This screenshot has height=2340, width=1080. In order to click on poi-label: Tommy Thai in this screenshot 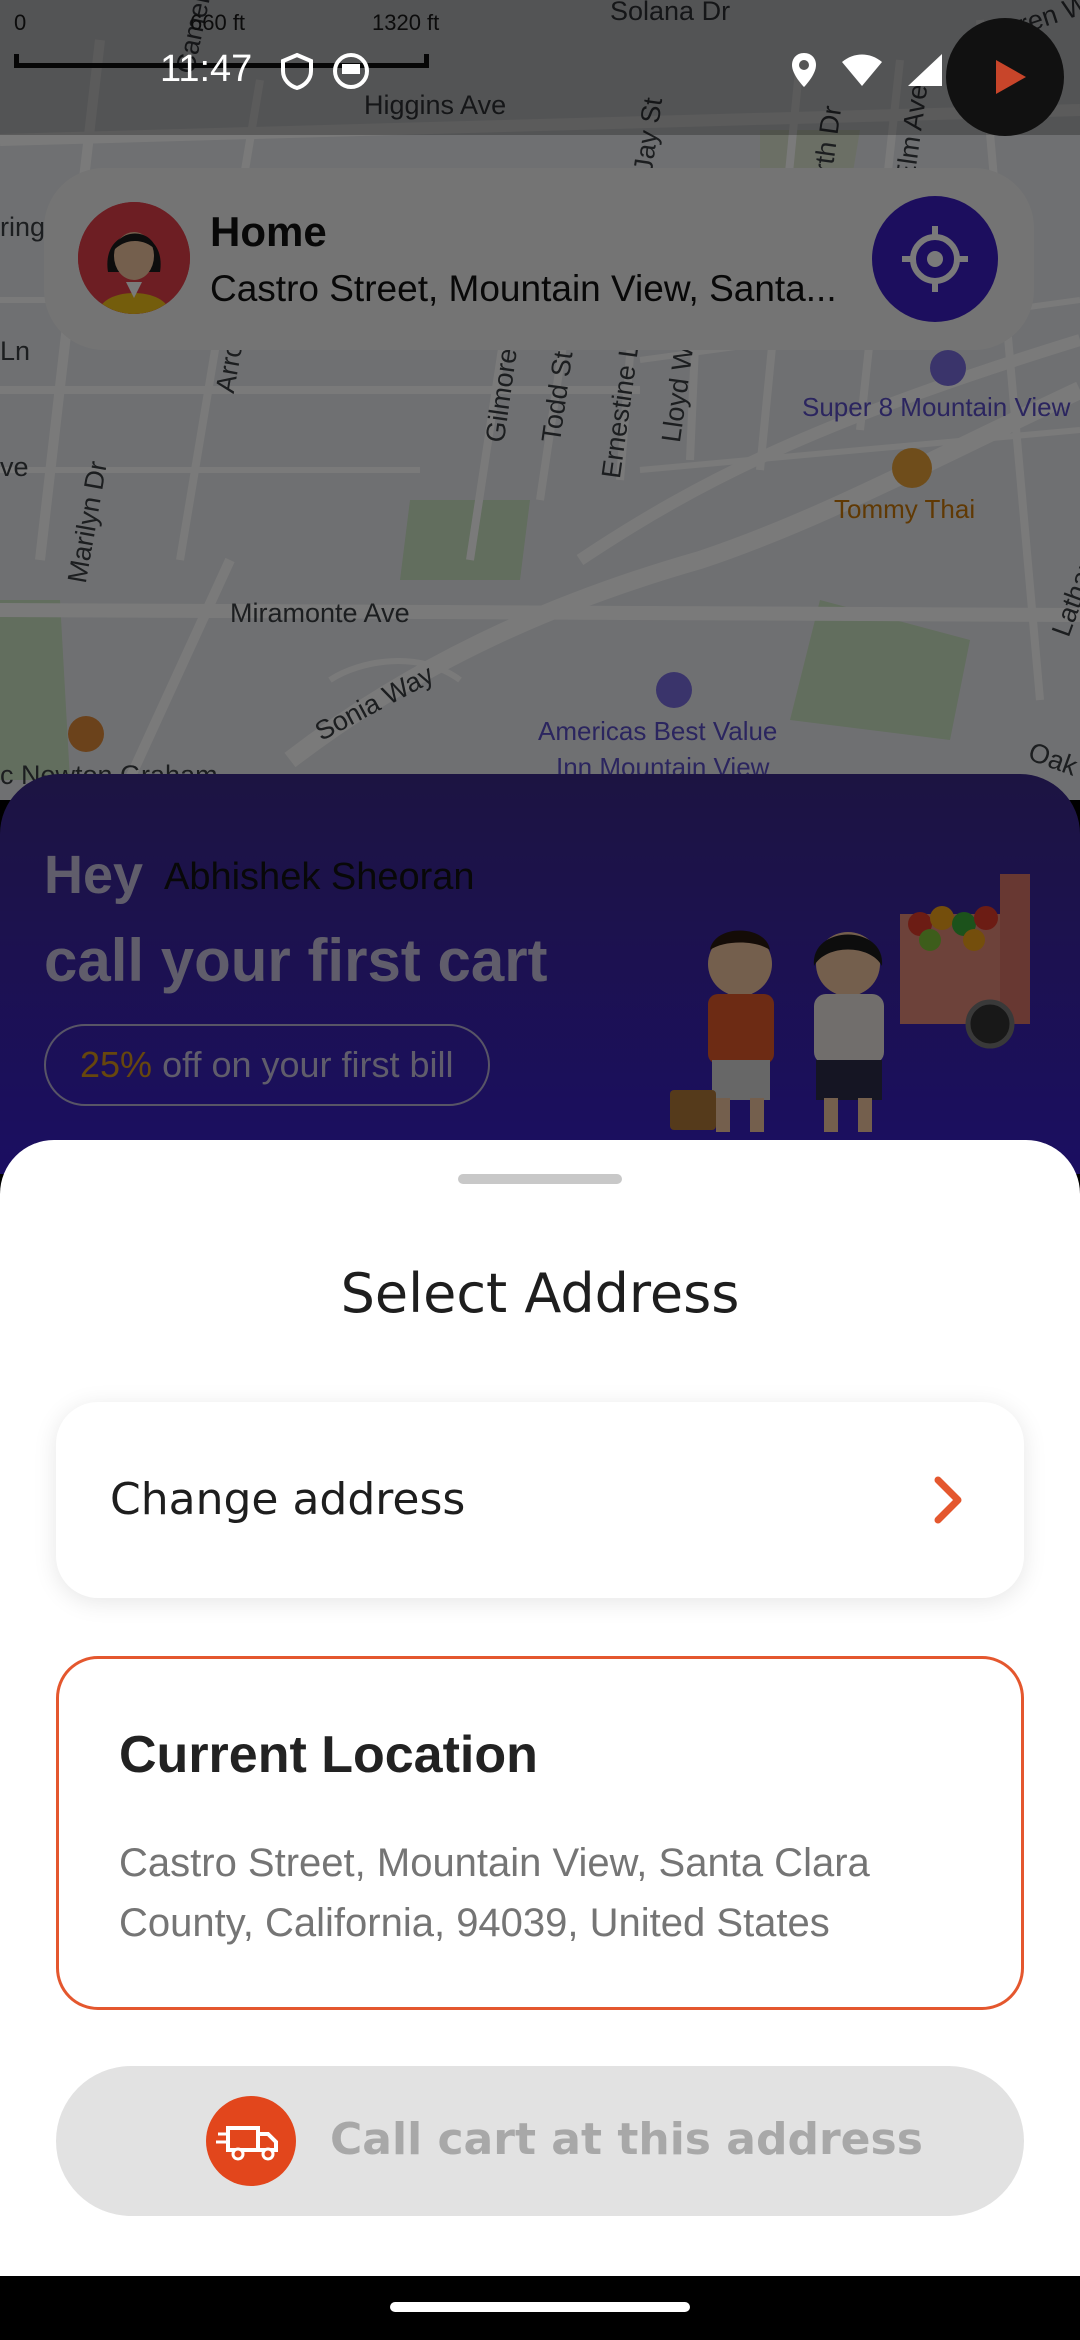, I will do `click(904, 509)`.